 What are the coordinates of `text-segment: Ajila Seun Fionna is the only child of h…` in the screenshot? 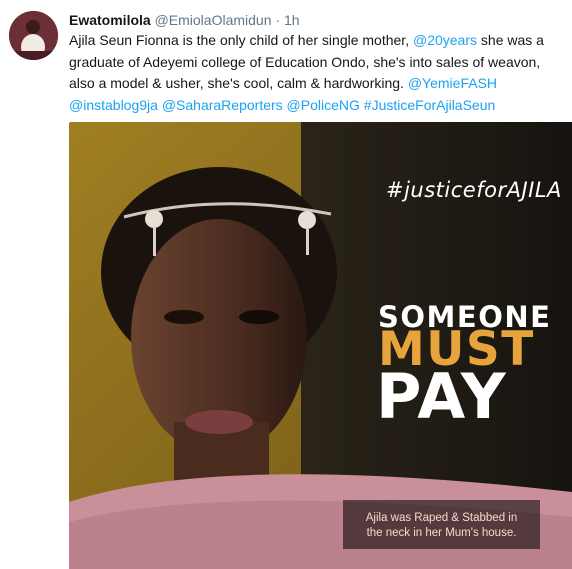 It's located at (241, 40).